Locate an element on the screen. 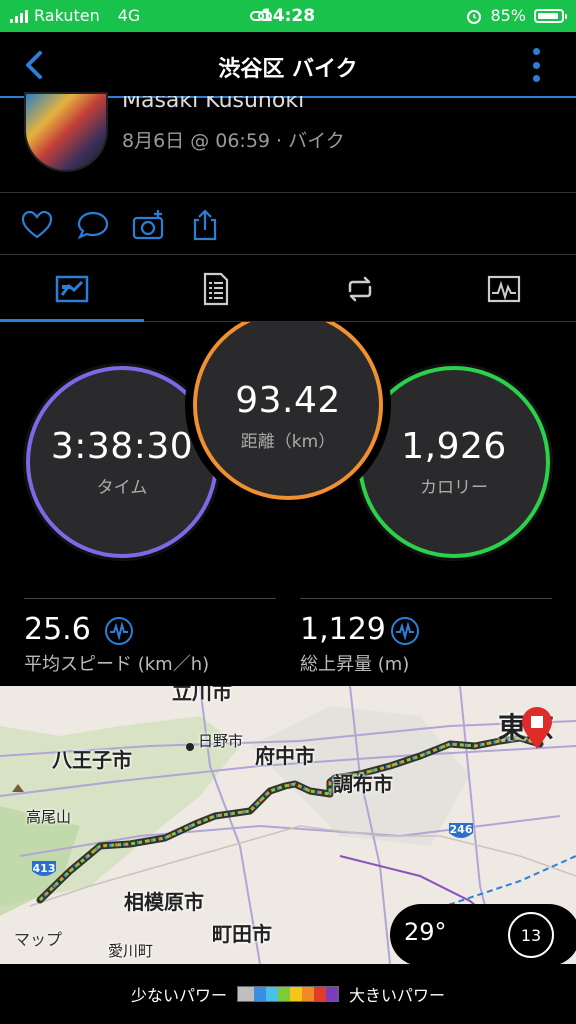 The image size is (576, 1024). map-label-hachioji: 八王子市 is located at coordinates (92, 760).